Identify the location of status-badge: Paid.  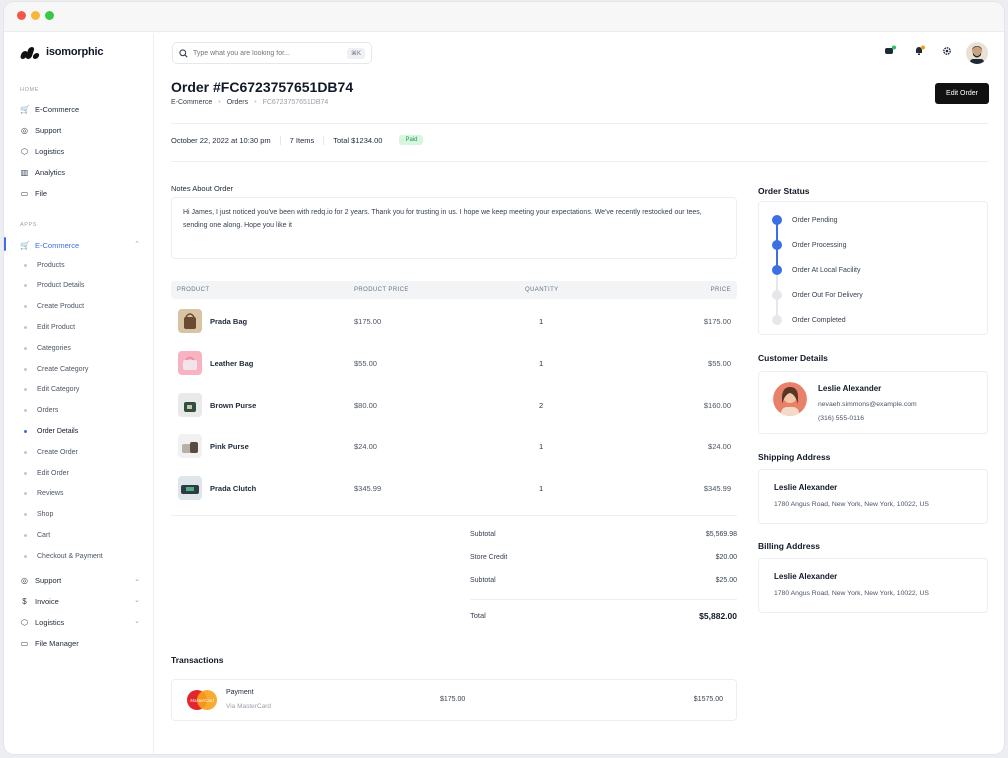
(411, 140).